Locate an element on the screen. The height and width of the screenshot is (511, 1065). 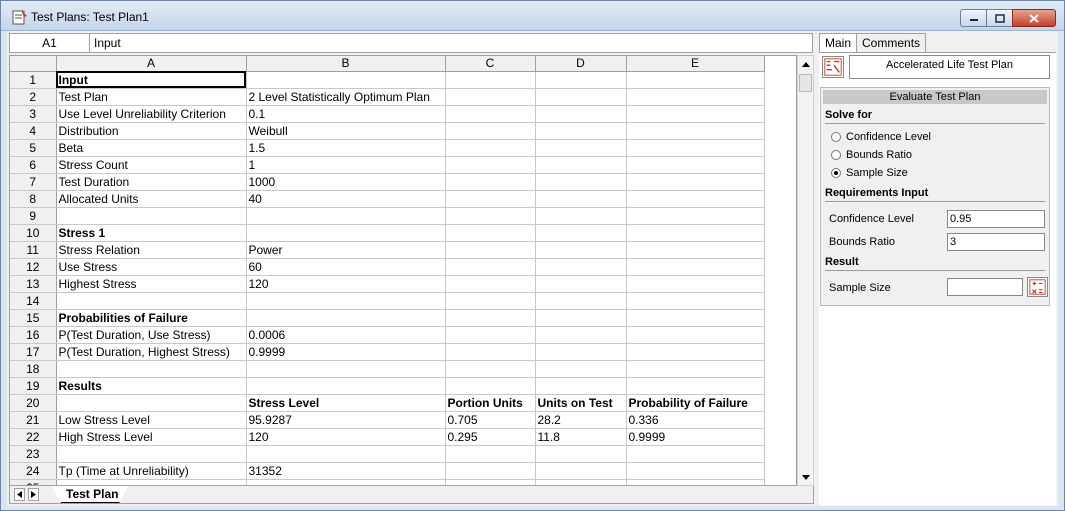
cell-d12 is located at coordinates (581, 267).